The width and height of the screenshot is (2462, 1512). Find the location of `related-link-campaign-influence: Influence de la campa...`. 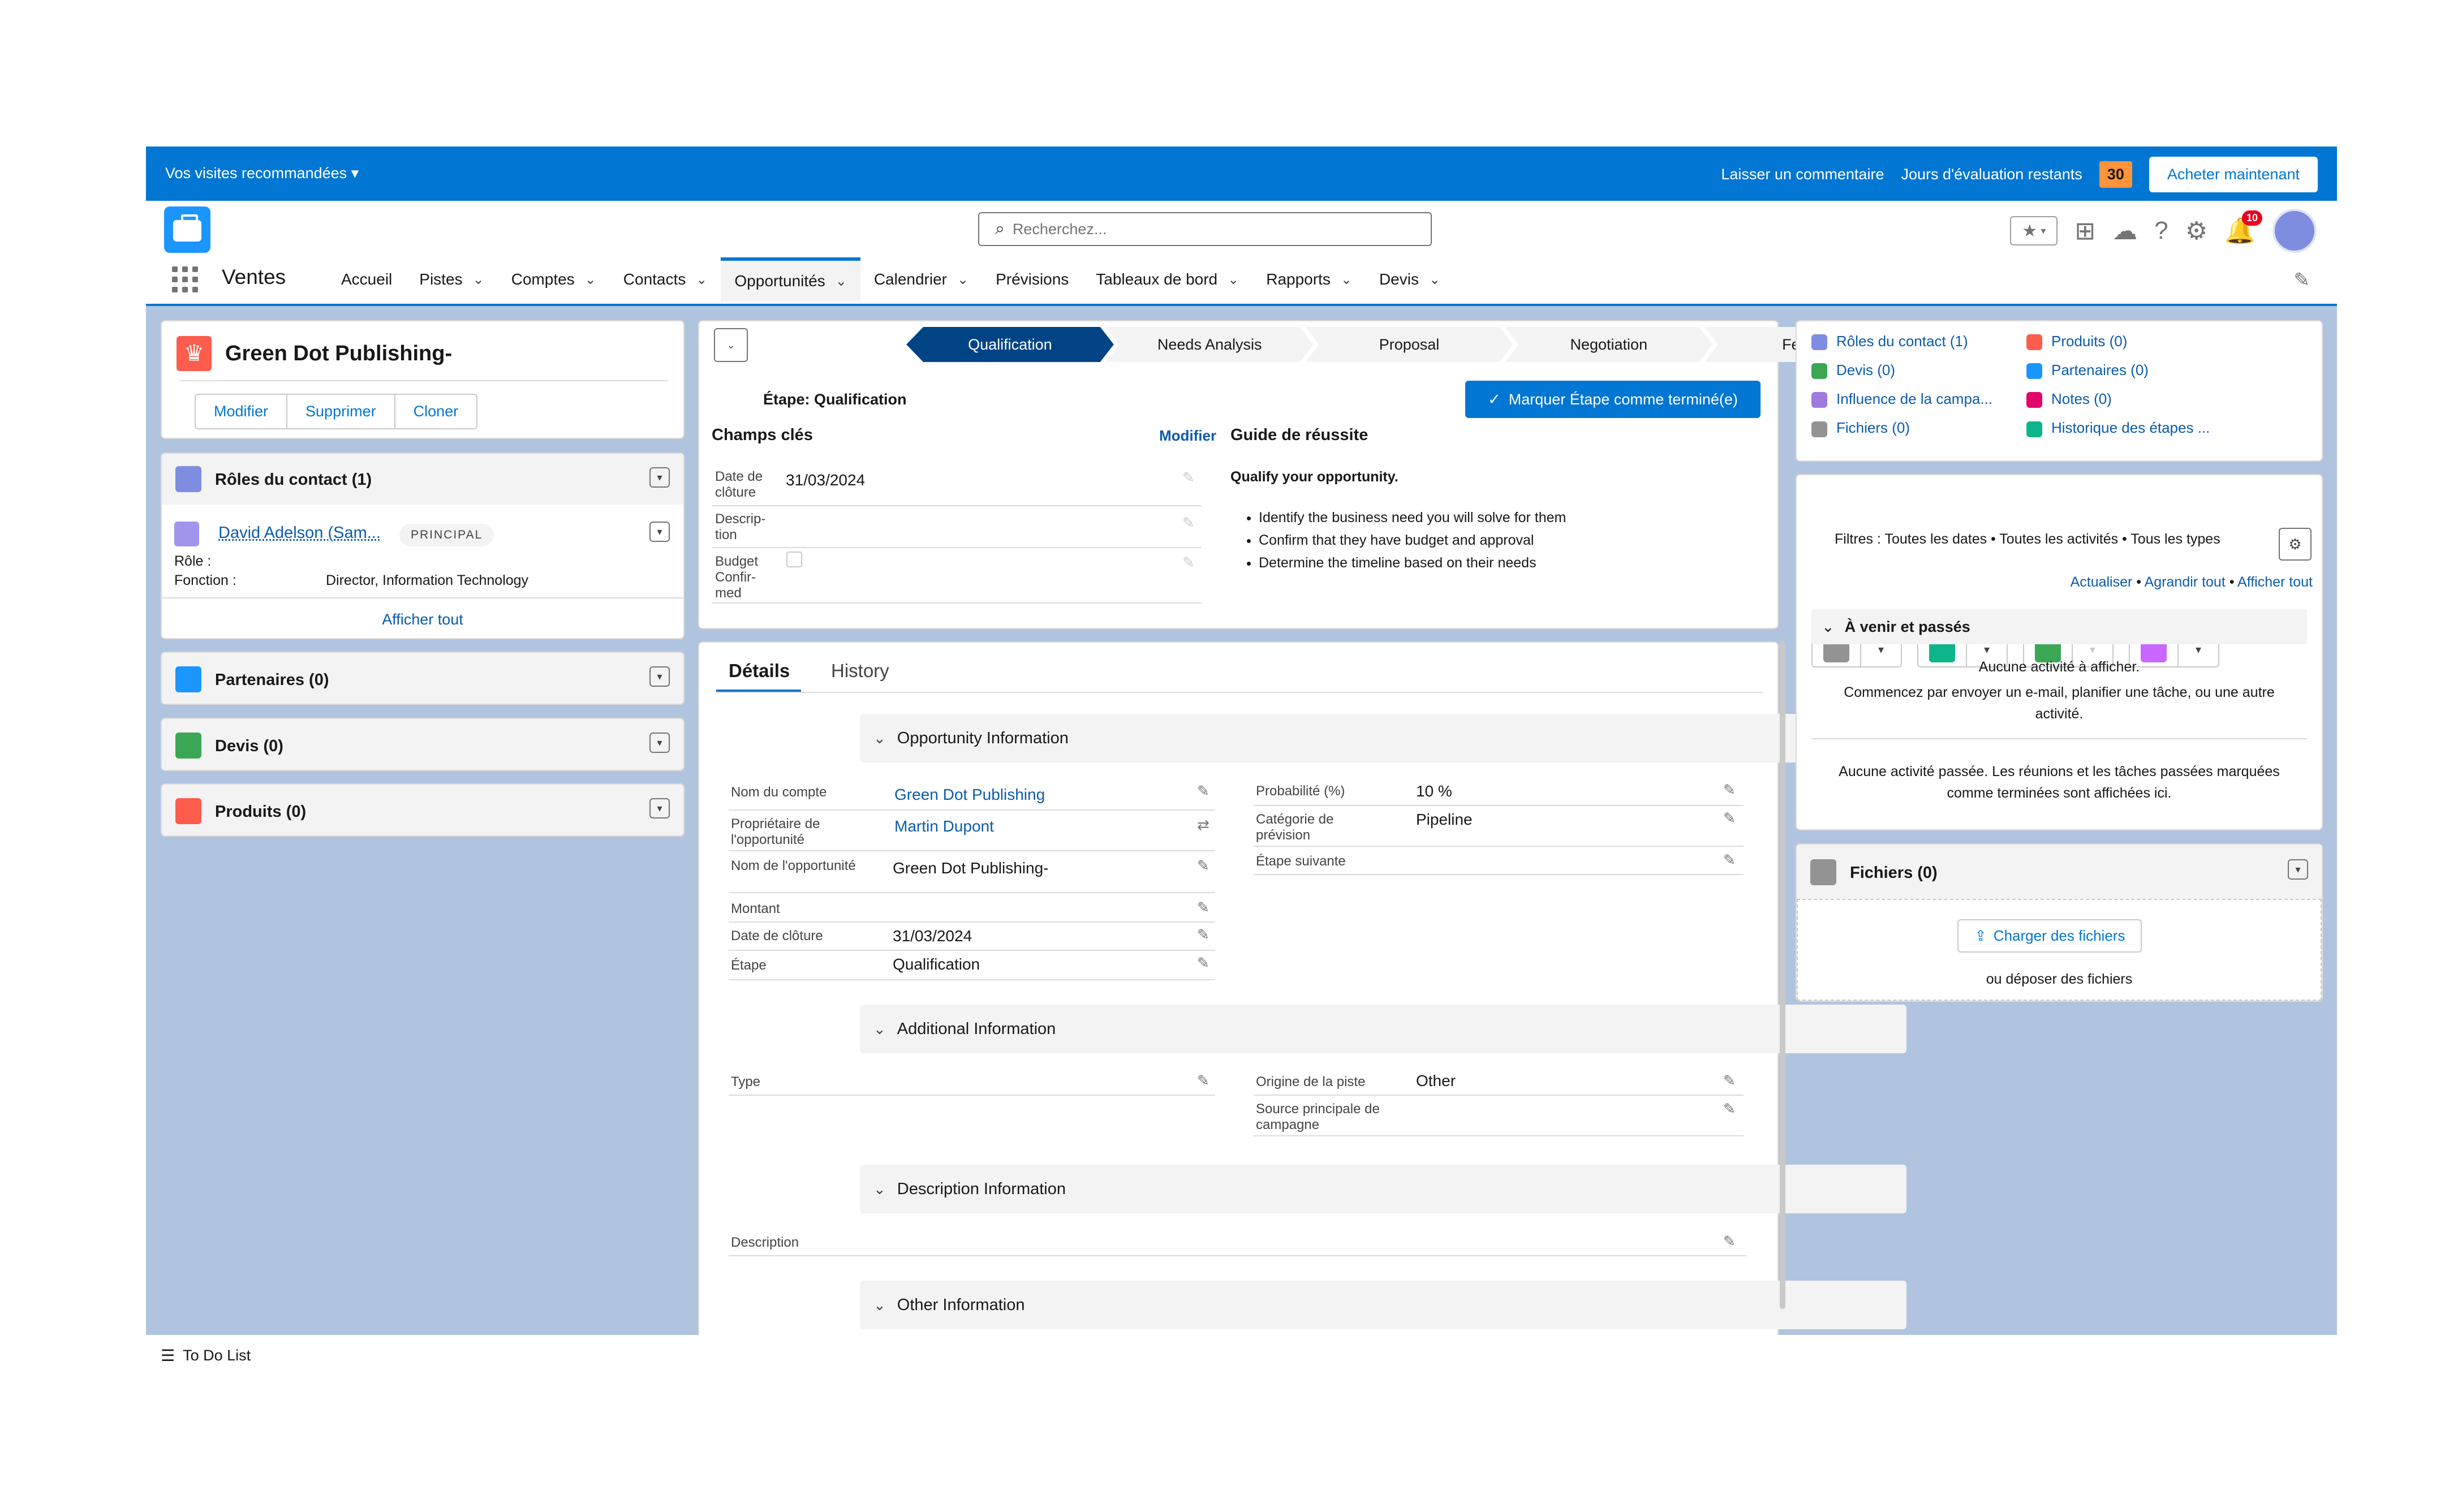

related-link-campaign-influence: Influence de la campa... is located at coordinates (1918, 399).